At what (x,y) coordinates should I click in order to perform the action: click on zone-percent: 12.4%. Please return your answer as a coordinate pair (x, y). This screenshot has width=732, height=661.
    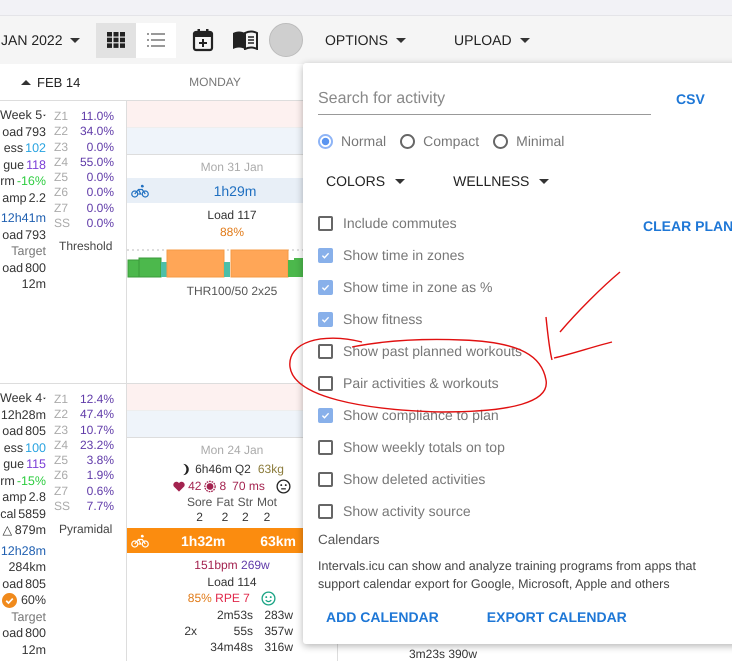
    Looking at the image, I should click on (97, 400).